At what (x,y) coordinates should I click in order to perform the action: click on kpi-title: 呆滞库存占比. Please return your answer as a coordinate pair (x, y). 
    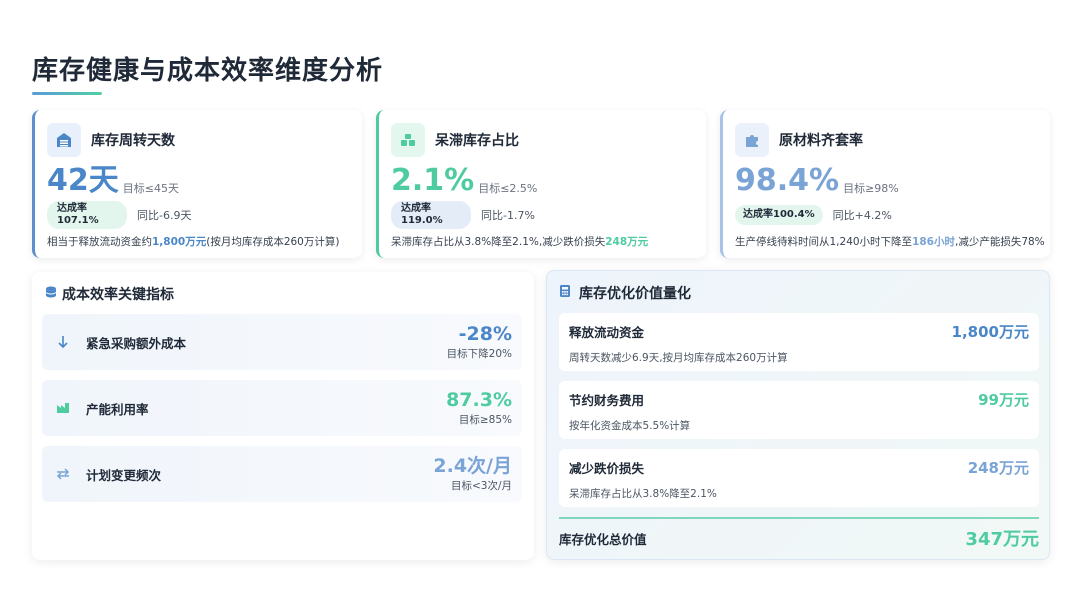
    Looking at the image, I should click on (477, 141).